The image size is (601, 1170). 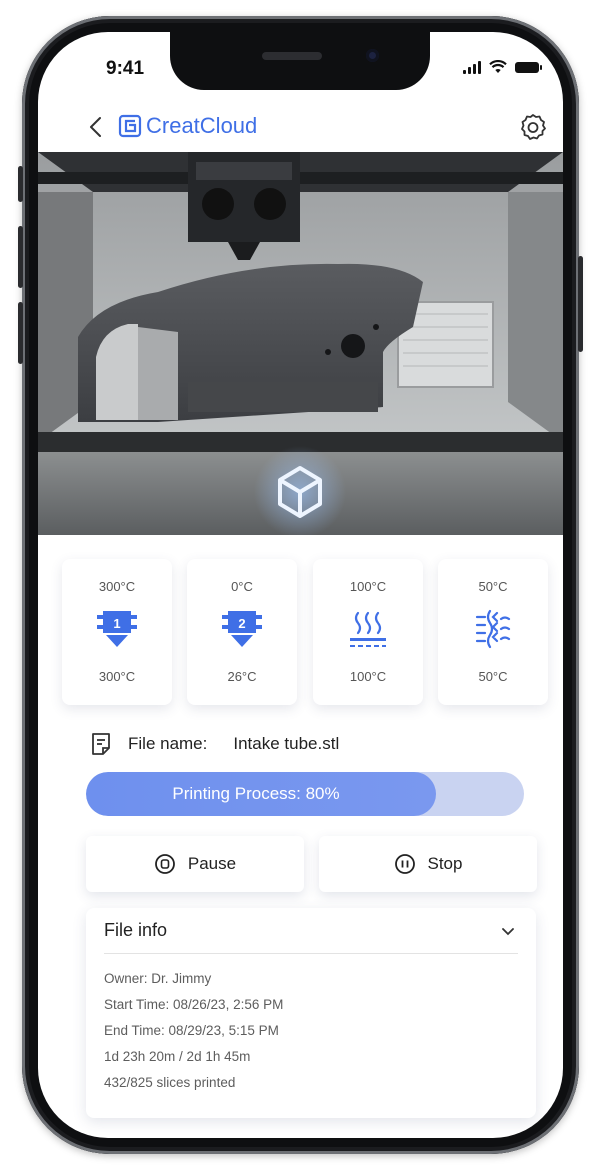 I want to click on nozzle-1-icon: 1, so click(x=117, y=629).